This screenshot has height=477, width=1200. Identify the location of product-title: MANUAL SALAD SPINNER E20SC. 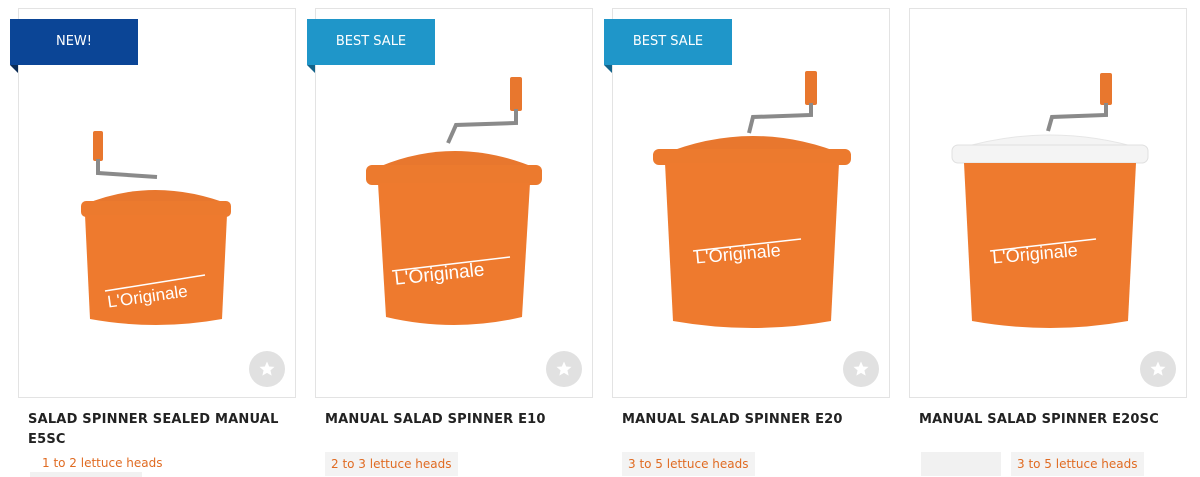
(1049, 420).